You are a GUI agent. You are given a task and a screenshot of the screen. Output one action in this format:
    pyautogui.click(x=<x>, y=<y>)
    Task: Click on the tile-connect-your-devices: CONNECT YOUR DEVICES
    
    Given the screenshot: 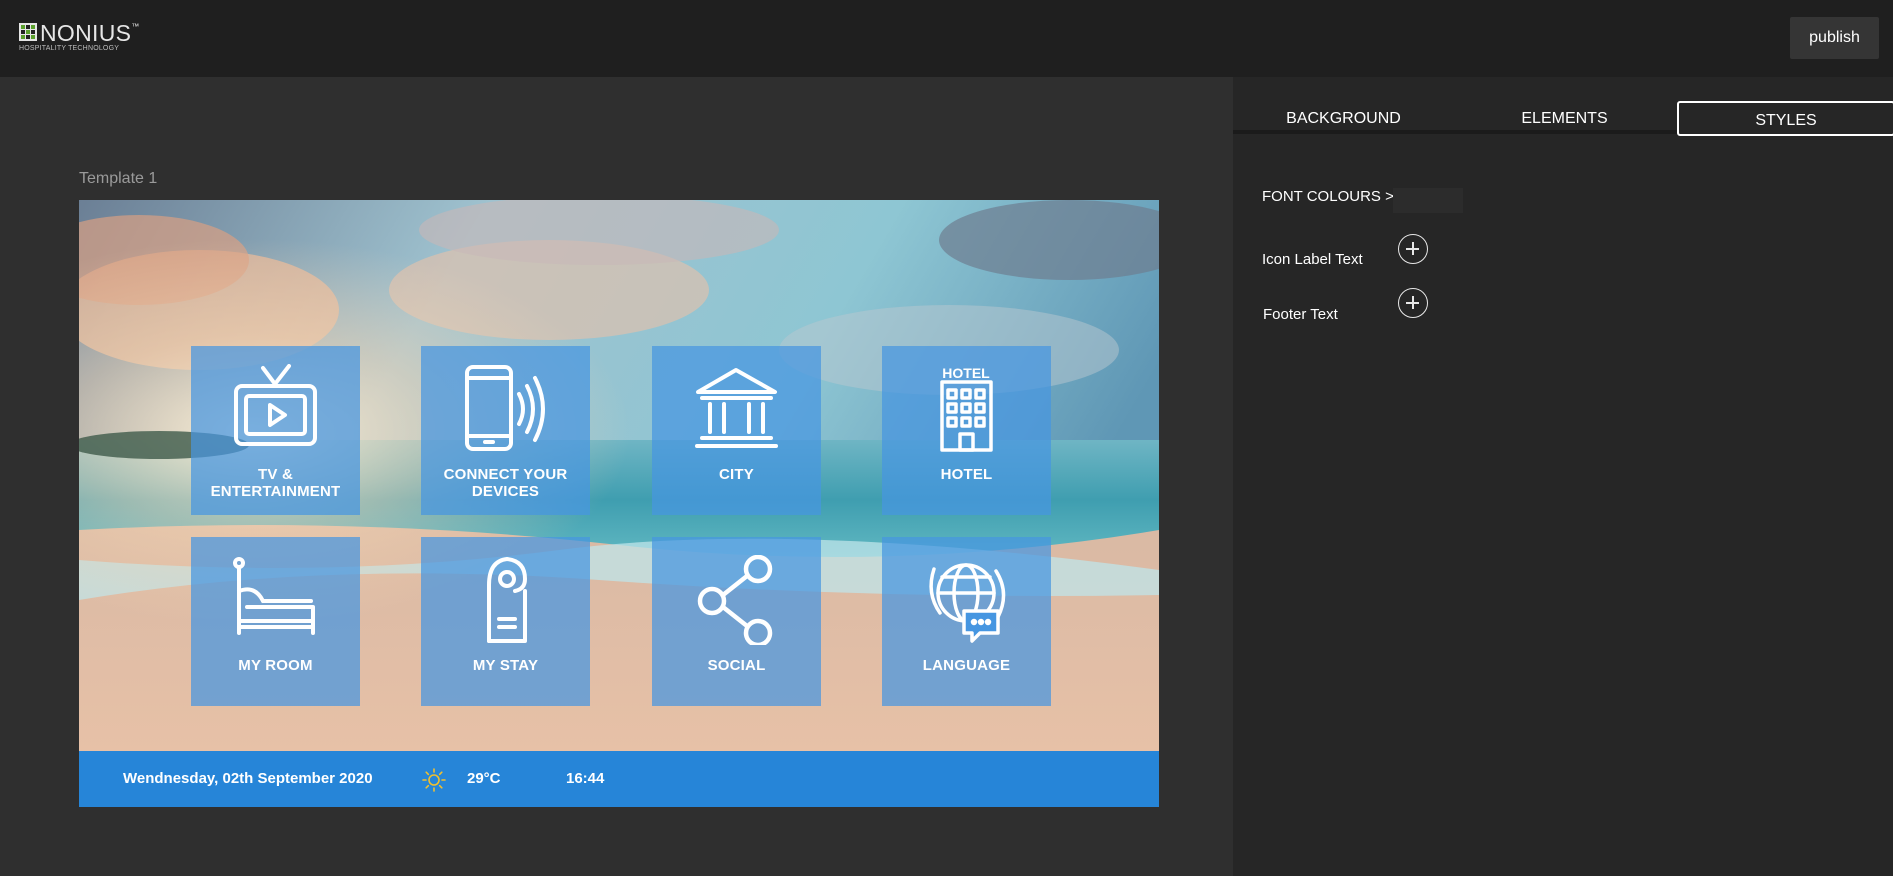 What is the action you would take?
    pyautogui.click(x=505, y=430)
    